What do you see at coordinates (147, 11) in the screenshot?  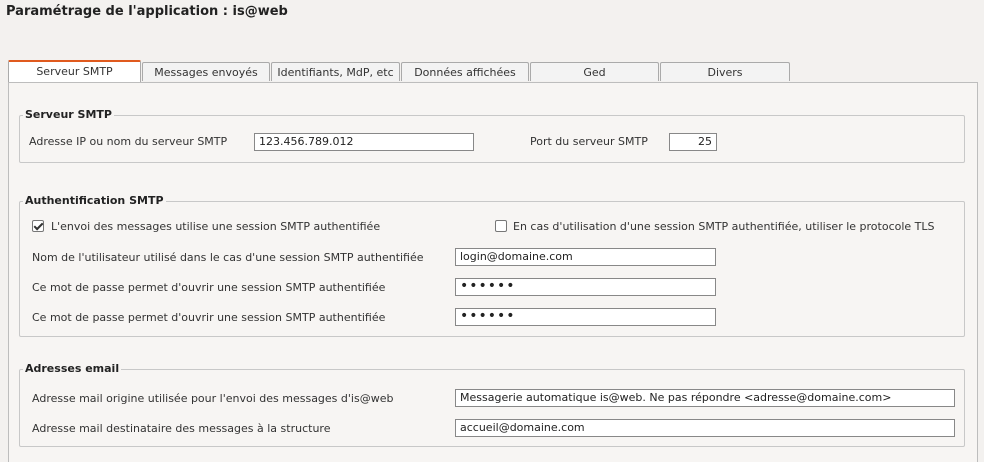 I see `page-title: Paramétrage de l'application : is@web` at bounding box center [147, 11].